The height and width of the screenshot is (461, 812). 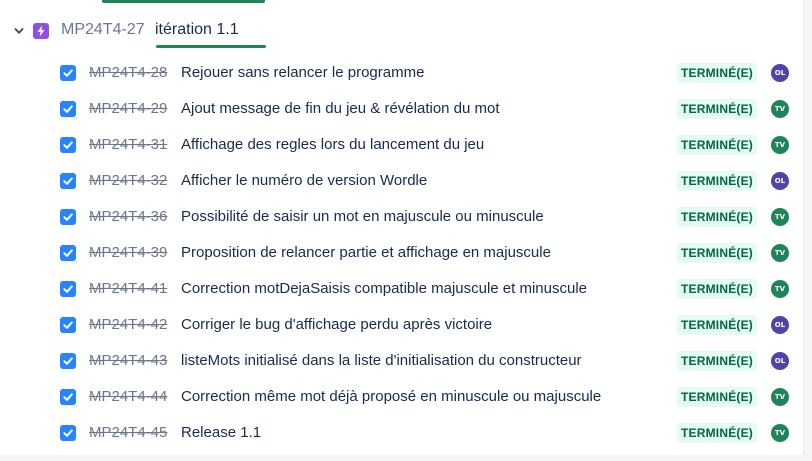 I want to click on previous-epic-progress-bar, so click(x=183, y=1).